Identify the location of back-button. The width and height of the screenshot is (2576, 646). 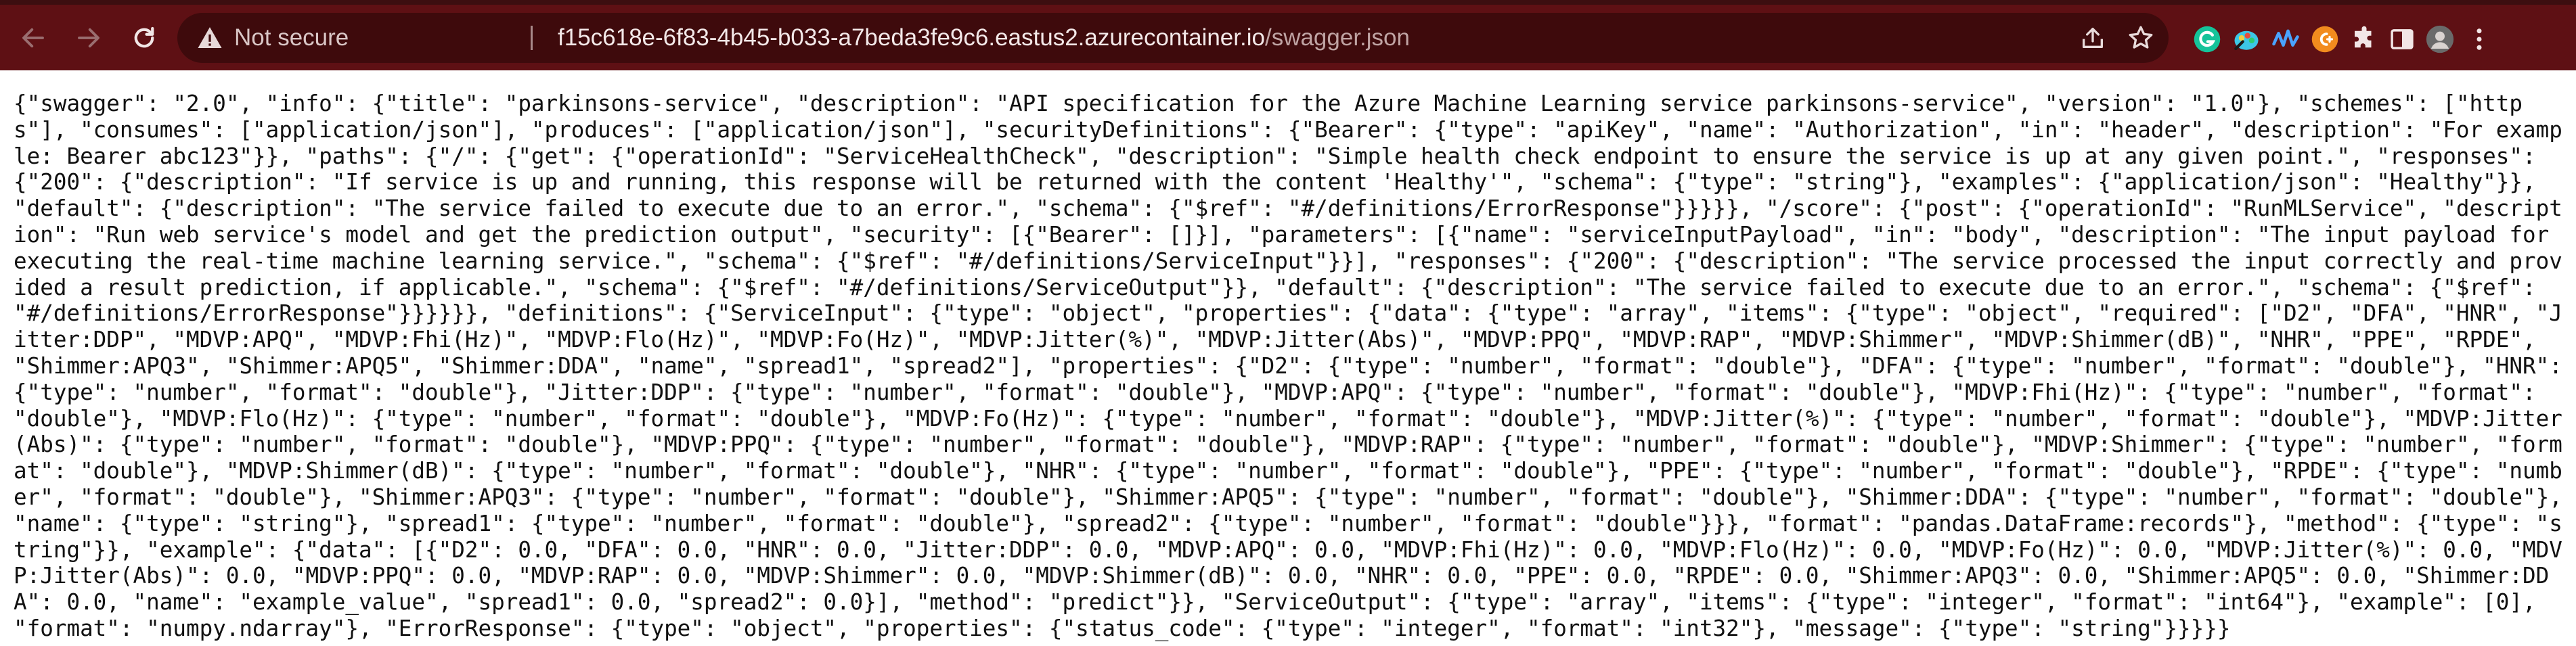
(33, 38).